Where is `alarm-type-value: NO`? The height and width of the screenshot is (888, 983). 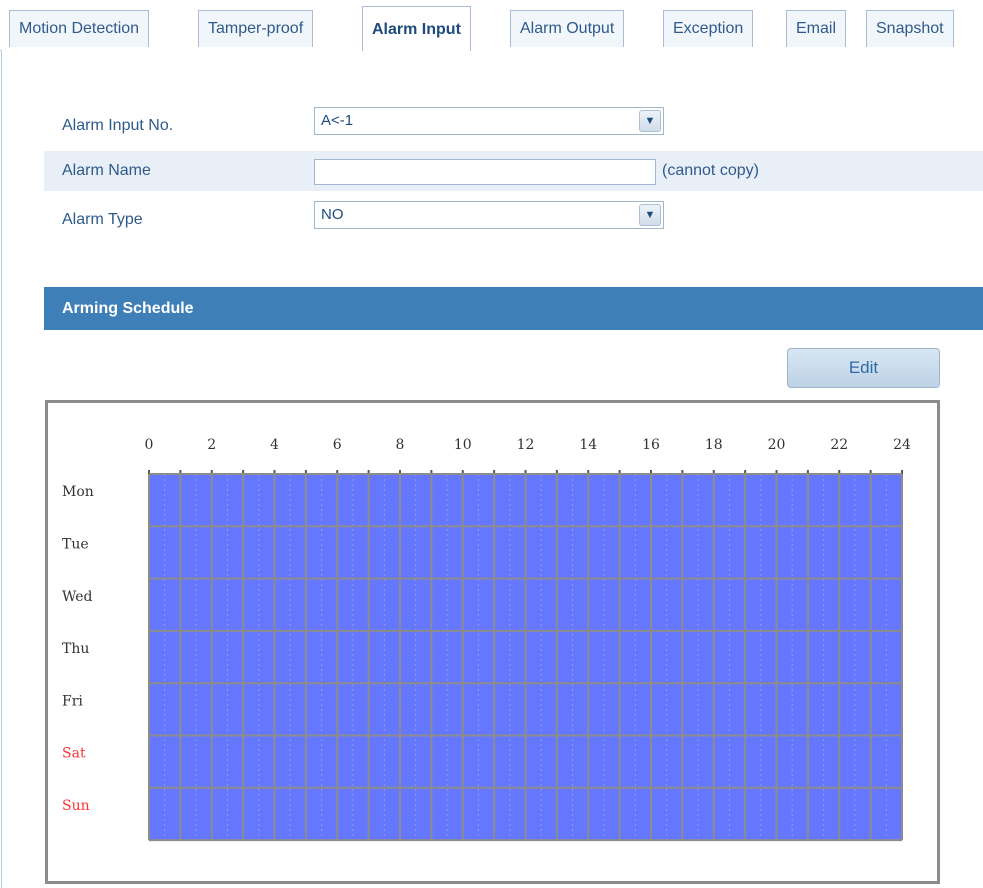
alarm-type-value: NO is located at coordinates (332, 214).